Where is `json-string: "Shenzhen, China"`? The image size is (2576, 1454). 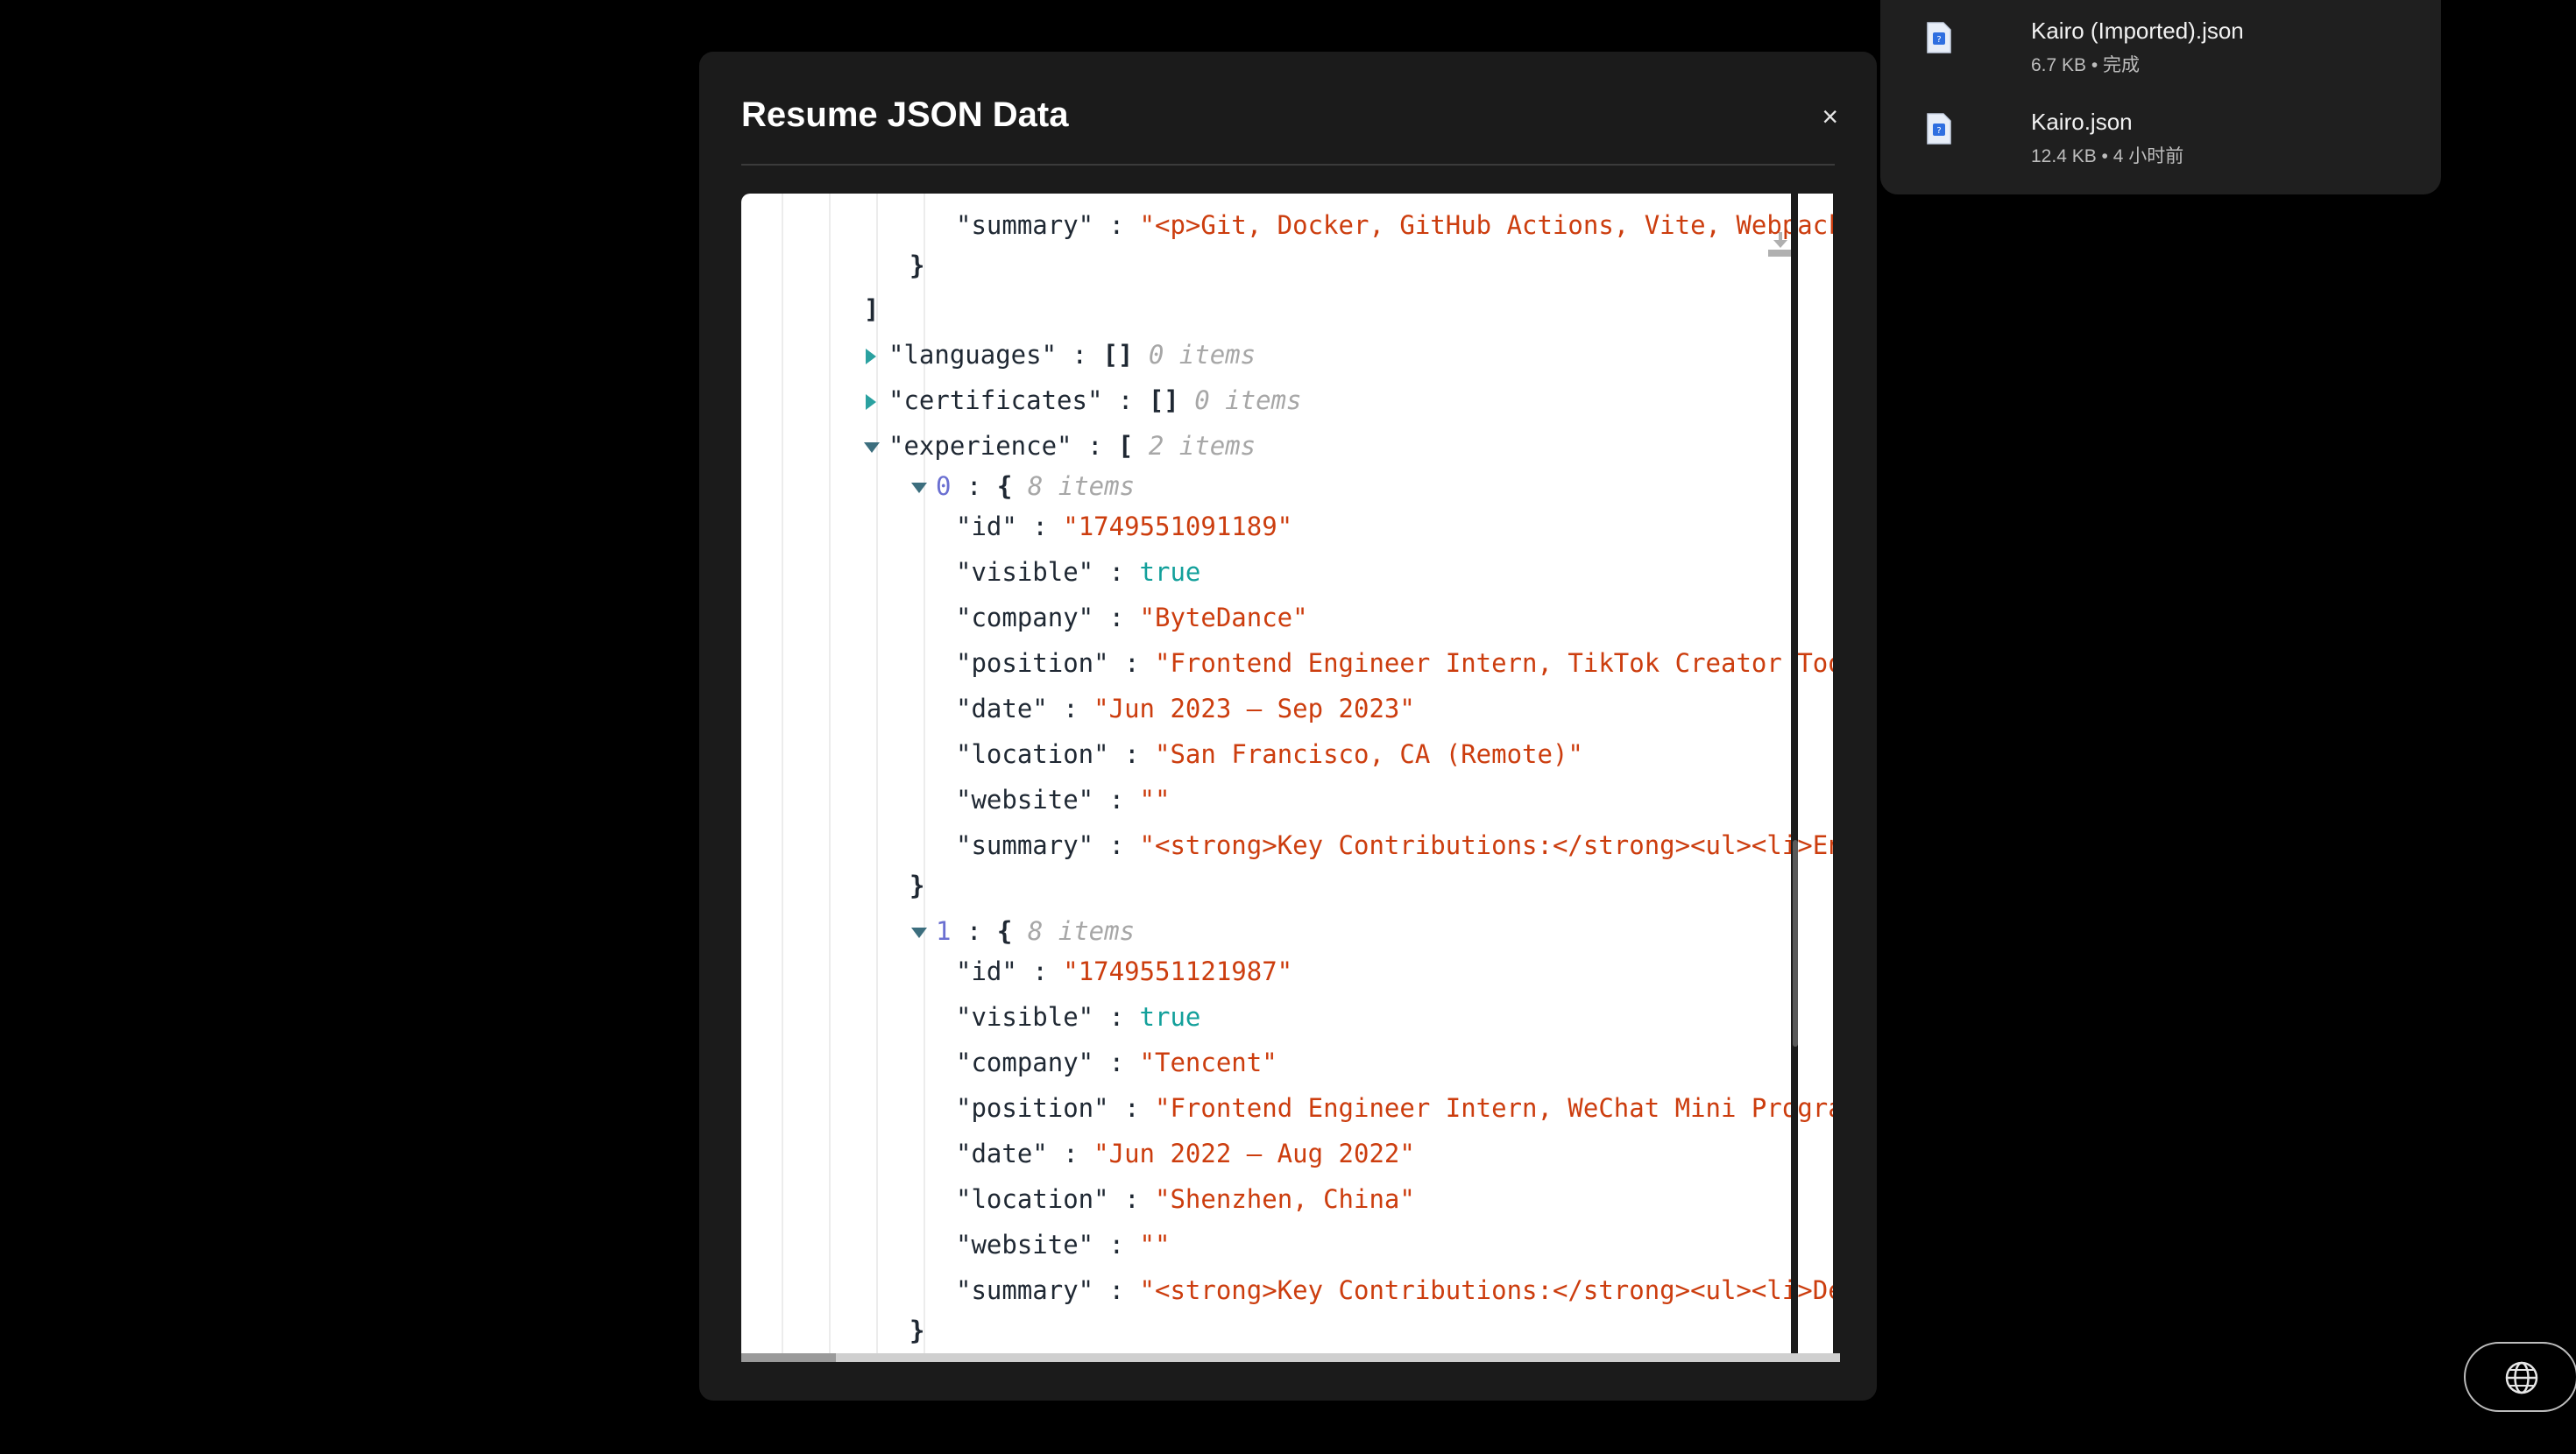 json-string: "Shenzhen, China" is located at coordinates (1285, 1199).